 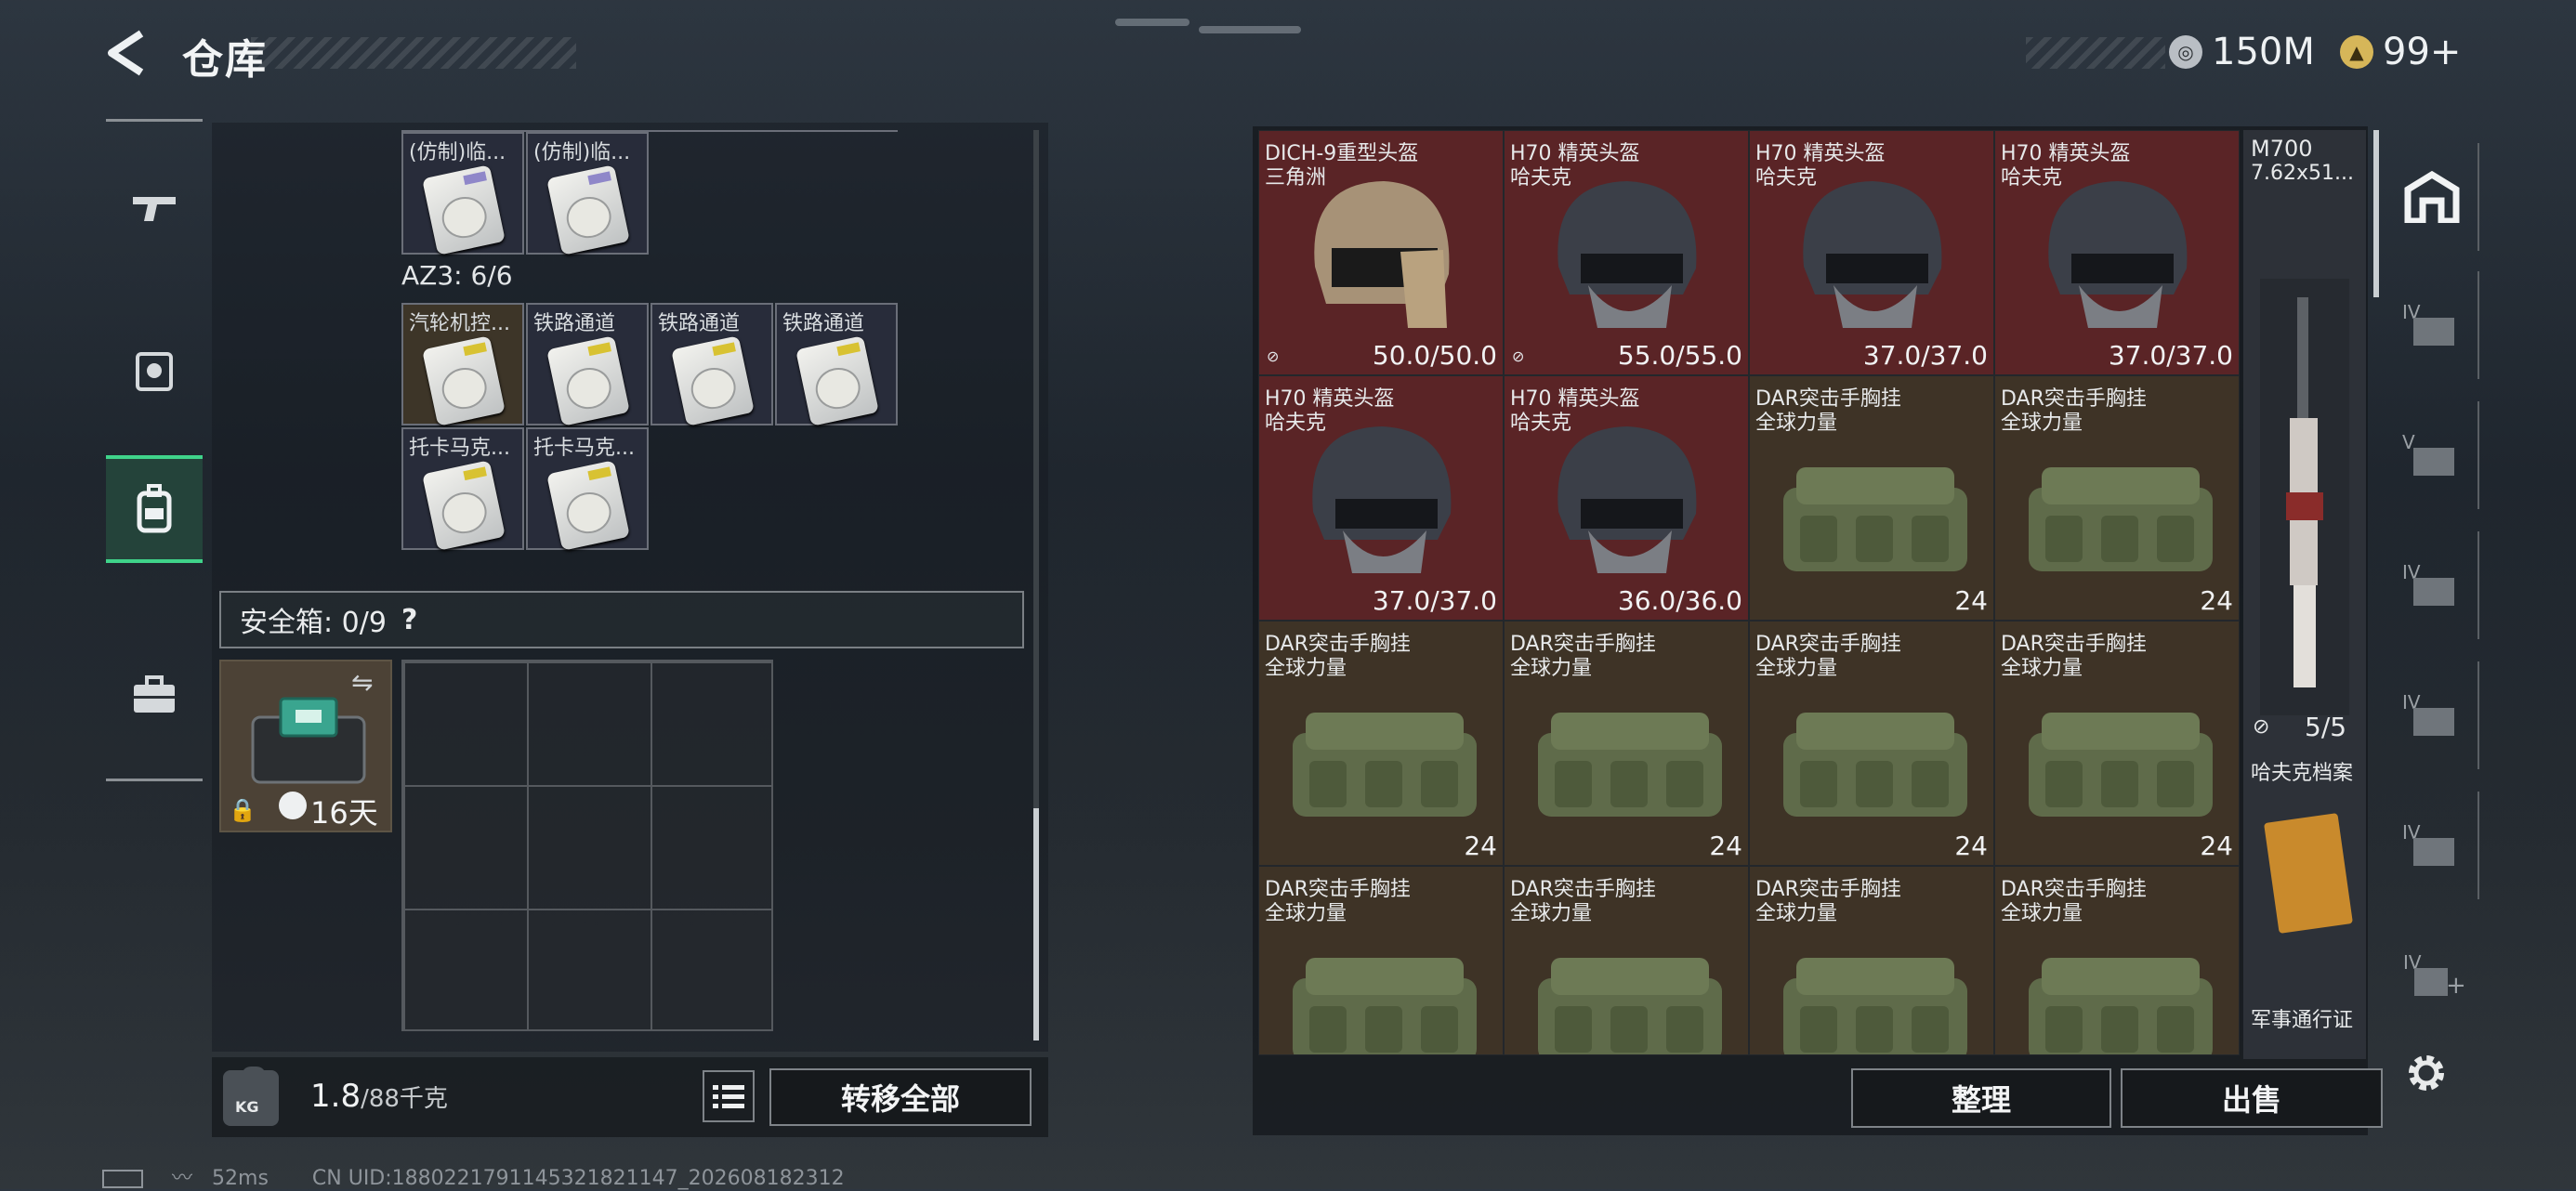 What do you see at coordinates (2356, 52) in the screenshot?
I see `gem-icon: ▲` at bounding box center [2356, 52].